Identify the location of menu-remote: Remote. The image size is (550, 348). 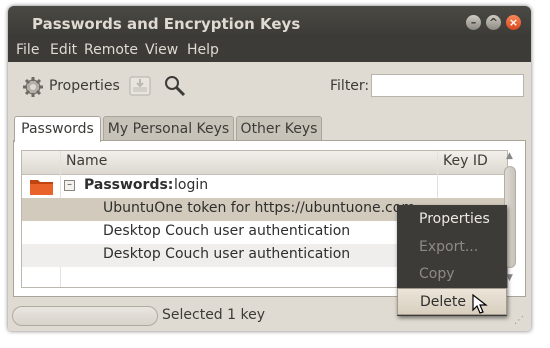
(111, 50).